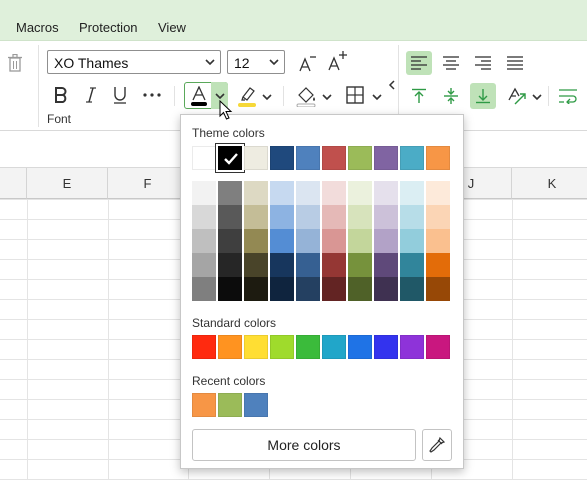  I want to click on trash-icon, so click(15, 63).